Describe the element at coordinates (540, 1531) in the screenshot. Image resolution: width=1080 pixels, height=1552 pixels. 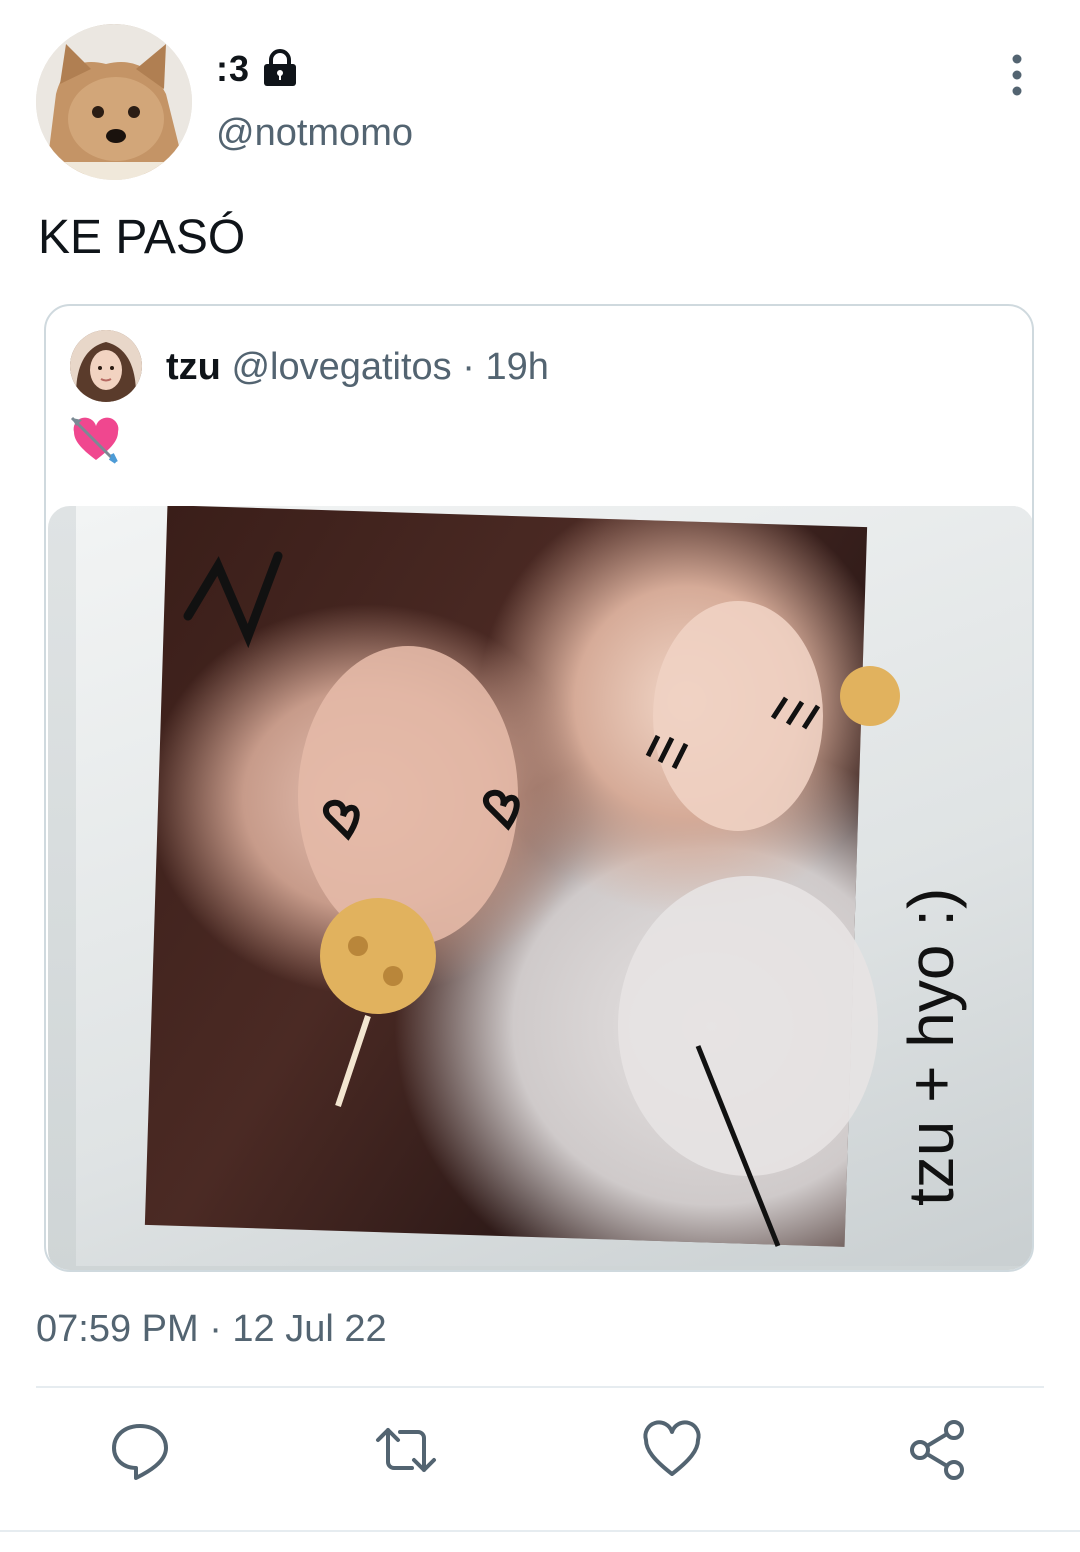
I see `bottom-divider` at that location.